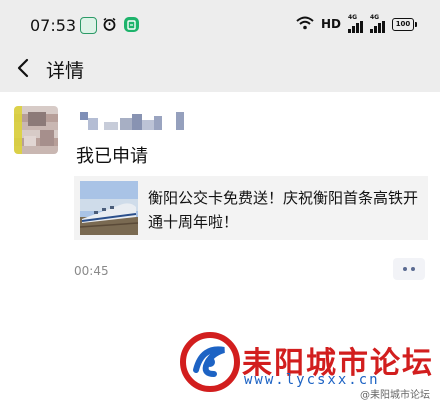 This screenshot has height=402, width=440. Describe the element at coordinates (24, 68) in the screenshot. I see `back-arrow-icon` at that location.